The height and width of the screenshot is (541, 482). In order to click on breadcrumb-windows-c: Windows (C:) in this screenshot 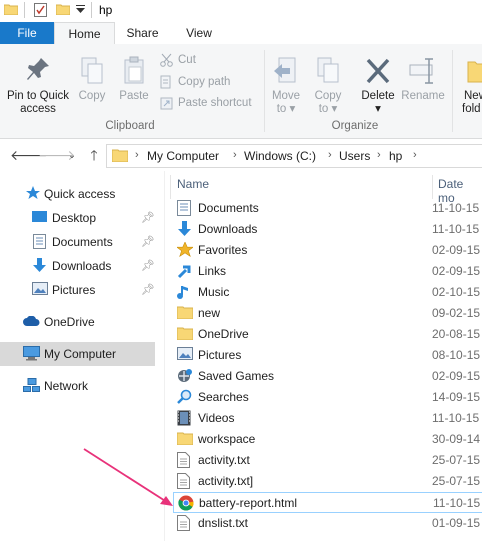, I will do `click(280, 156)`.